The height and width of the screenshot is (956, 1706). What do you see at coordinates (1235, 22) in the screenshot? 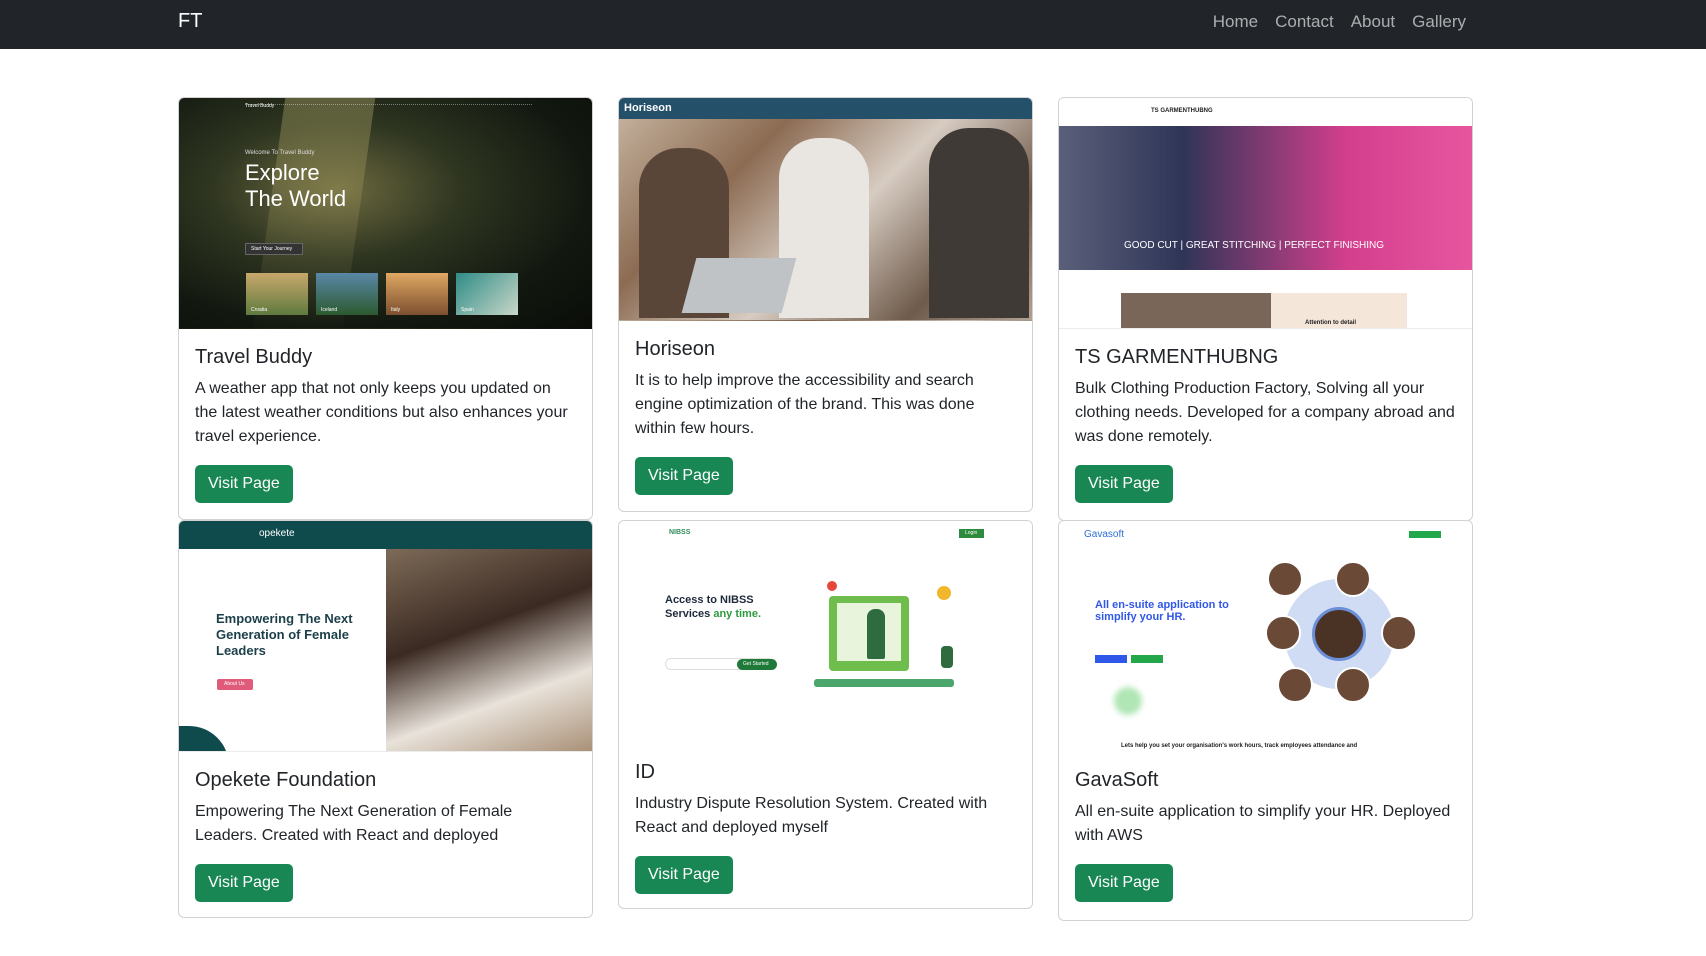
I see `nav-link-home: Home` at bounding box center [1235, 22].